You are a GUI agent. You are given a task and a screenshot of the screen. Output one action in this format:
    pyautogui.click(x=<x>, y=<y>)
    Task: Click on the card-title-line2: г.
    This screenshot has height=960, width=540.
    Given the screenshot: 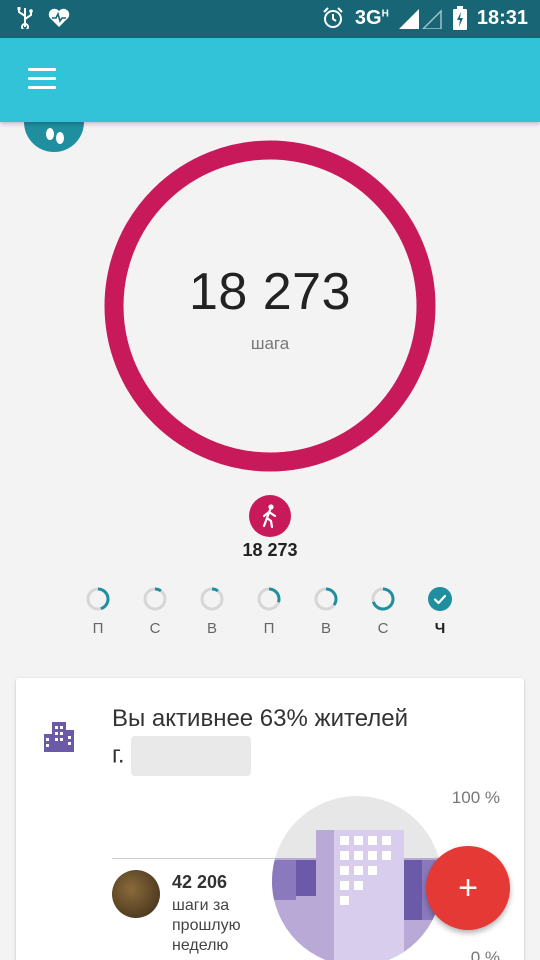 What is the action you would take?
    pyautogui.click(x=118, y=755)
    